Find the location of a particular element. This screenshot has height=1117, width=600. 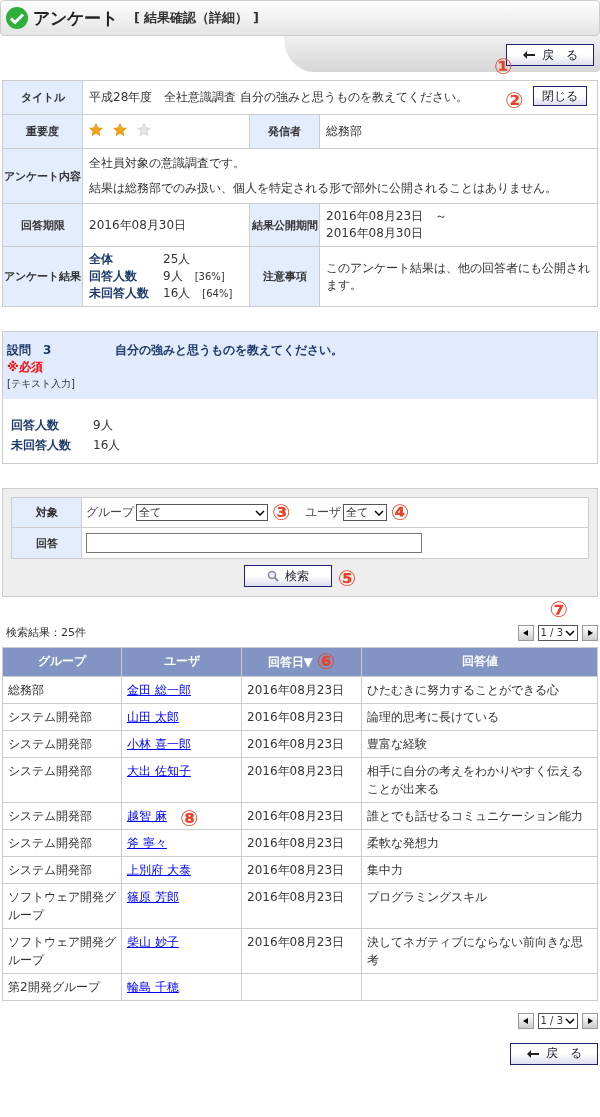

result-label: 未回答人数 is located at coordinates (119, 293).